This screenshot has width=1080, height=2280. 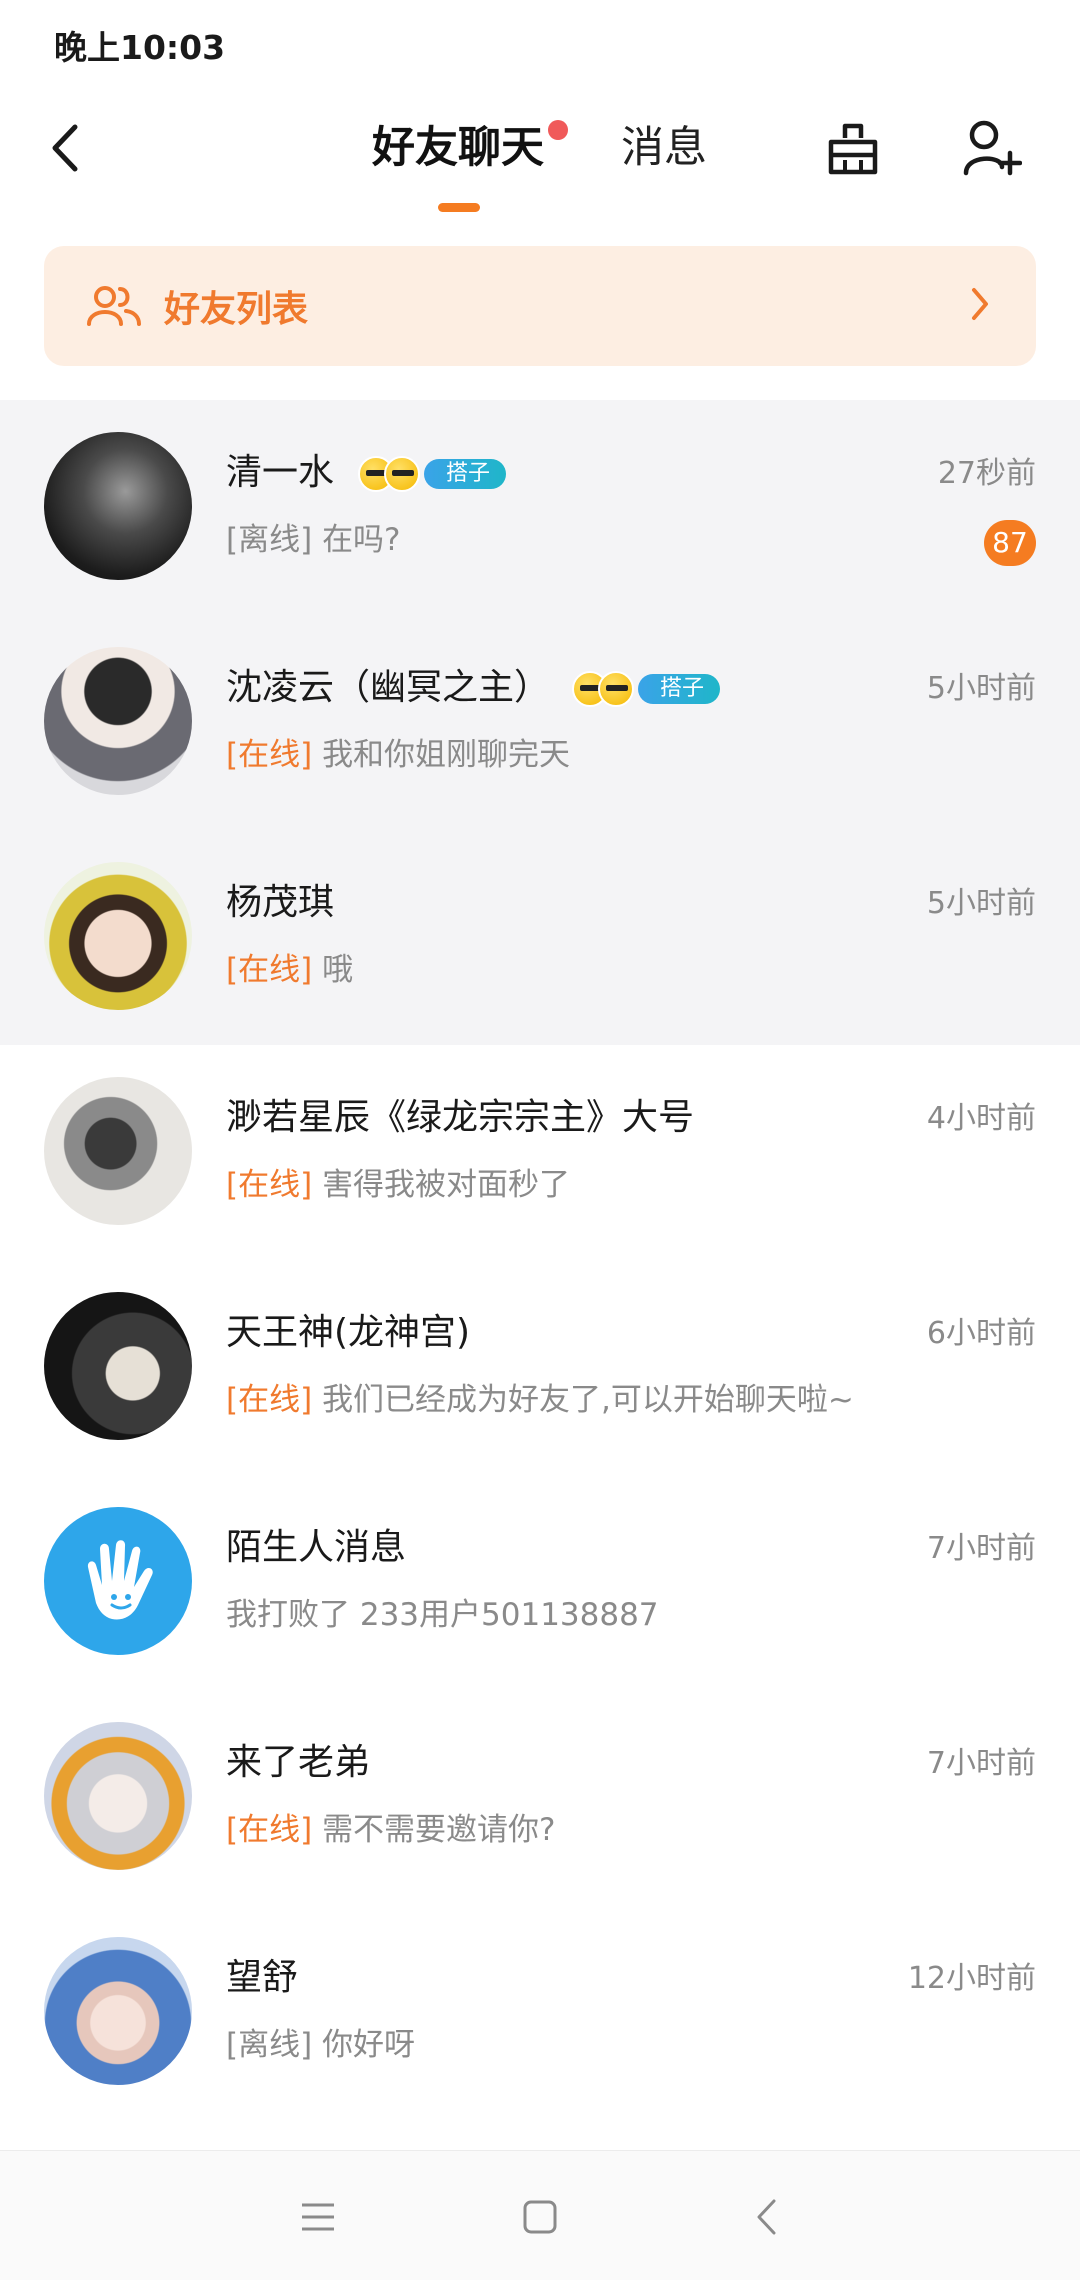 I want to click on friend-list-label: 好友列表, so click(x=236, y=309).